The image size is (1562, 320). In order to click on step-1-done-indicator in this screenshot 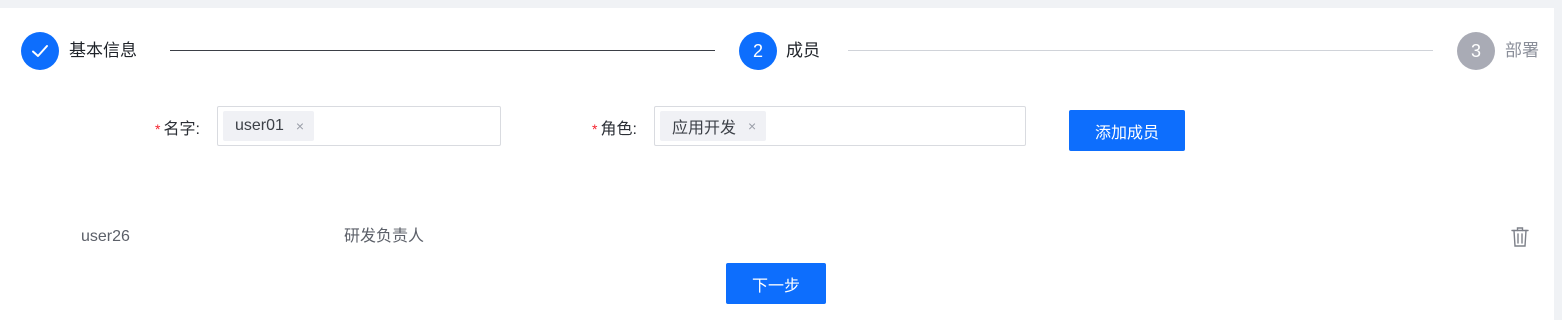, I will do `click(40, 51)`.